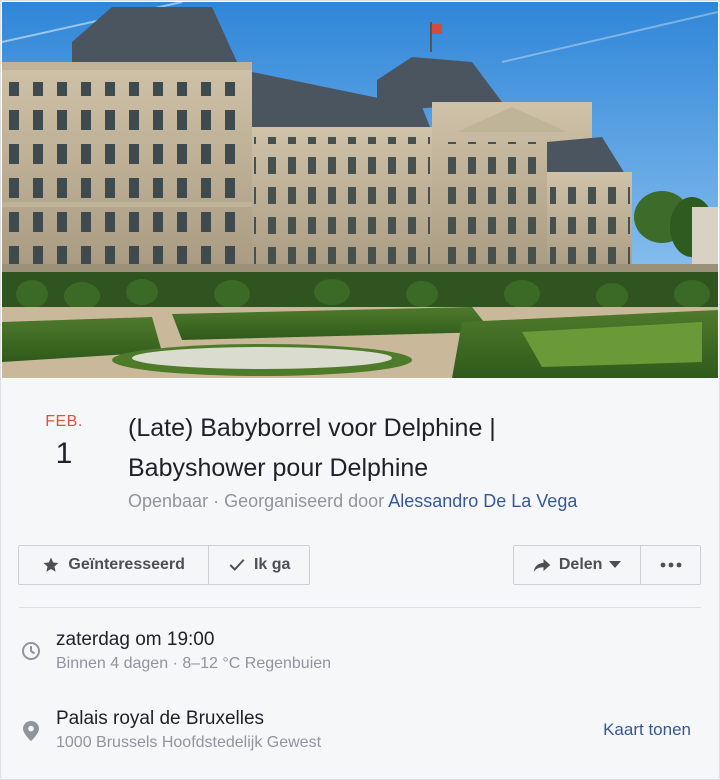  I want to click on date-day: 1, so click(64, 453).